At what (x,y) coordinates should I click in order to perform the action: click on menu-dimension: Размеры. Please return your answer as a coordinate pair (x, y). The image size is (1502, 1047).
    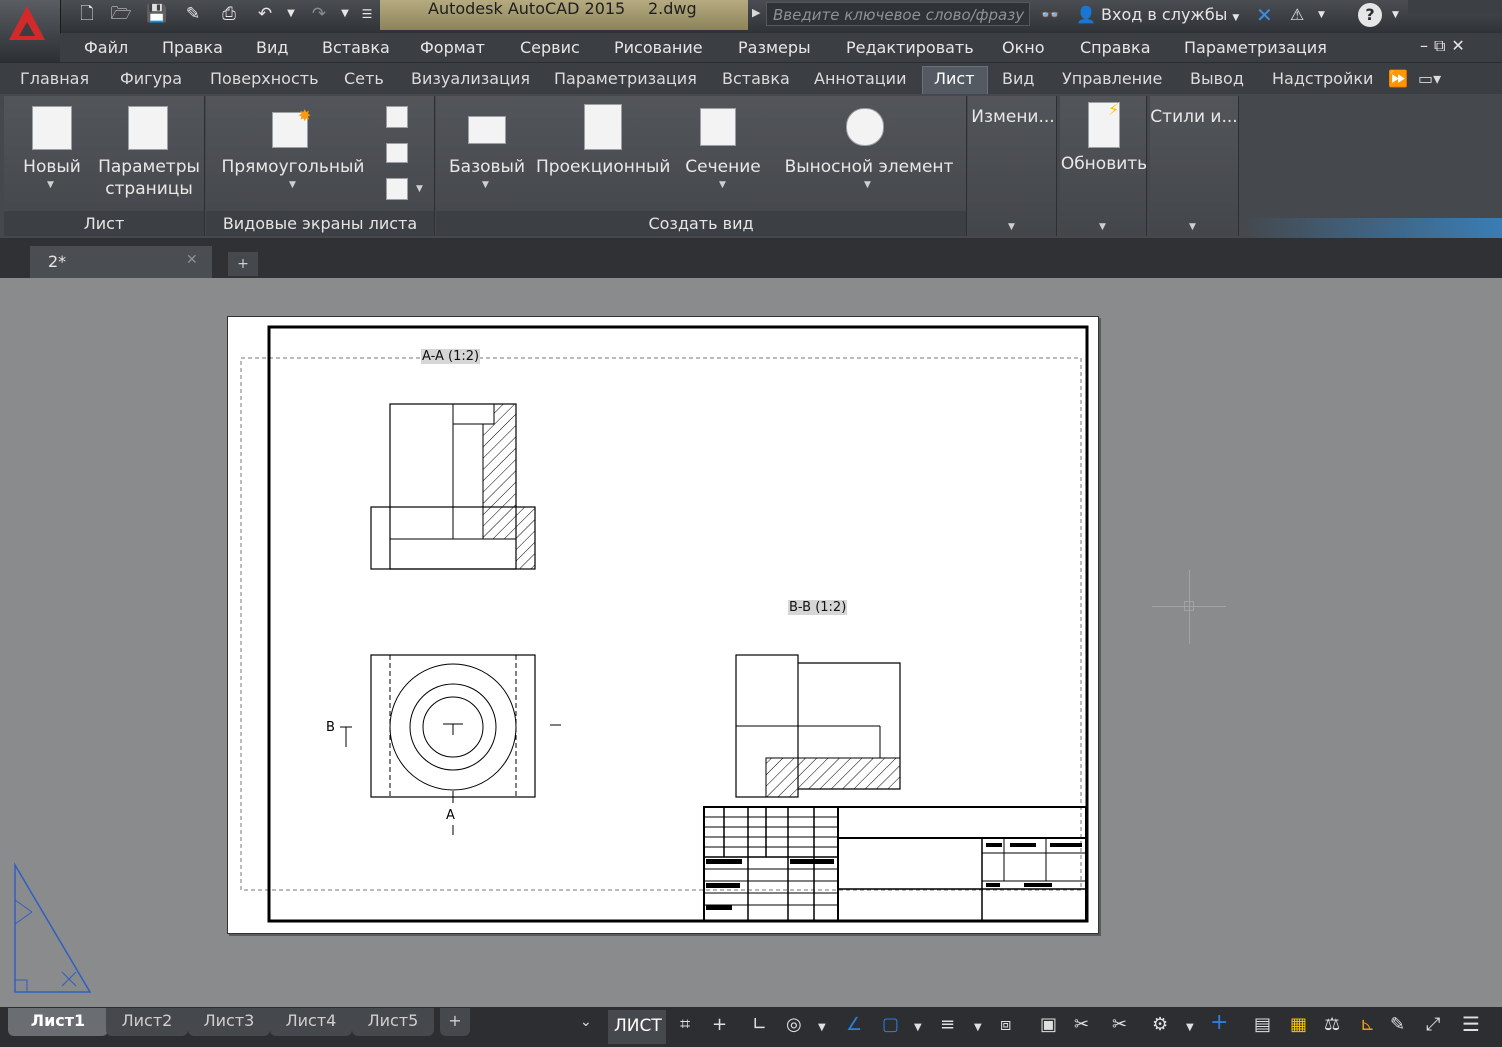
    Looking at the image, I should click on (774, 47).